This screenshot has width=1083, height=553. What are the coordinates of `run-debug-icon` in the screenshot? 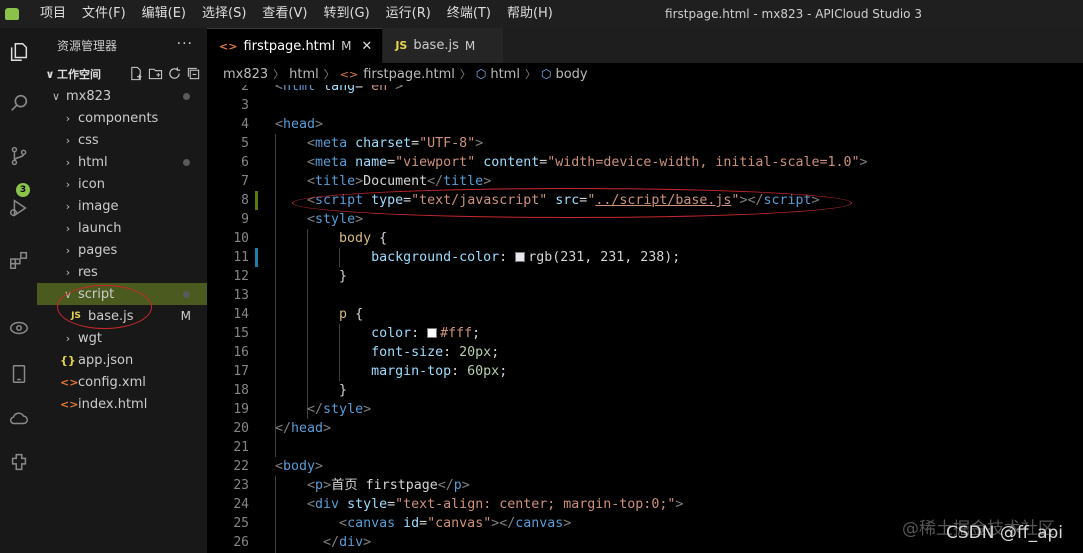 It's located at (18, 208).